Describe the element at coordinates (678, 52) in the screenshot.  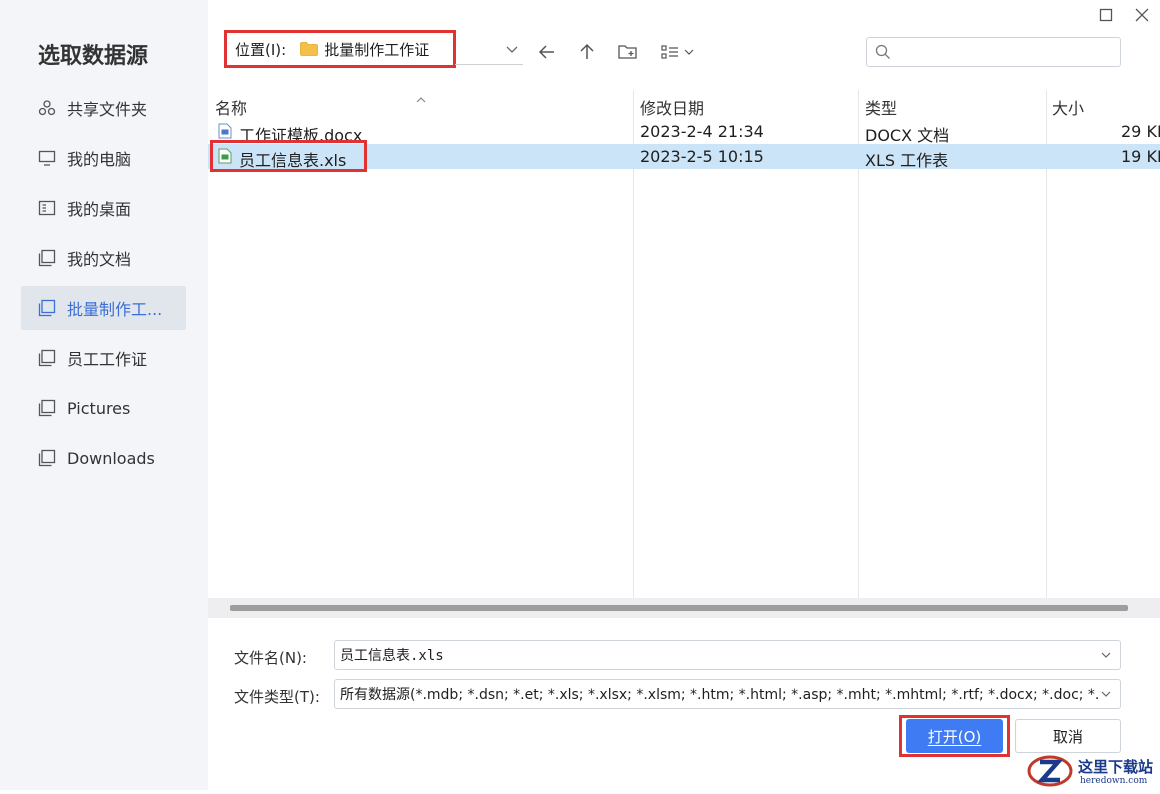
I see `view-list-icon` at that location.